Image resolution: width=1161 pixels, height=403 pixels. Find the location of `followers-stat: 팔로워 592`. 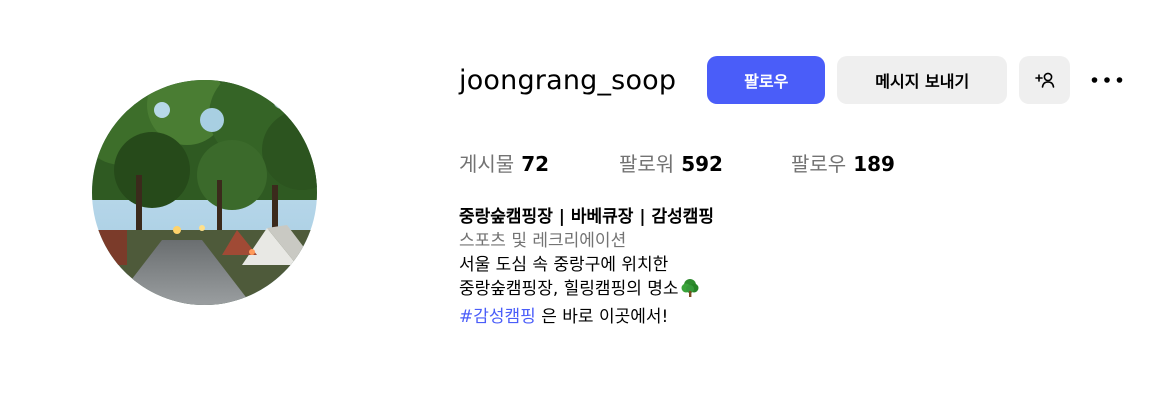

followers-stat: 팔로워 592 is located at coordinates (705, 162).